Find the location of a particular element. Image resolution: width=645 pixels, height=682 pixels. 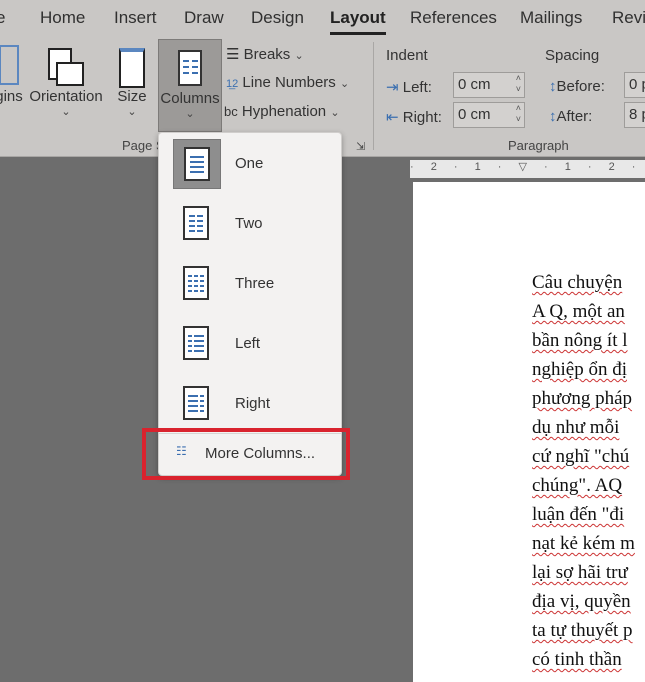

spacing-after-input: 8 p is located at coordinates (634, 115).